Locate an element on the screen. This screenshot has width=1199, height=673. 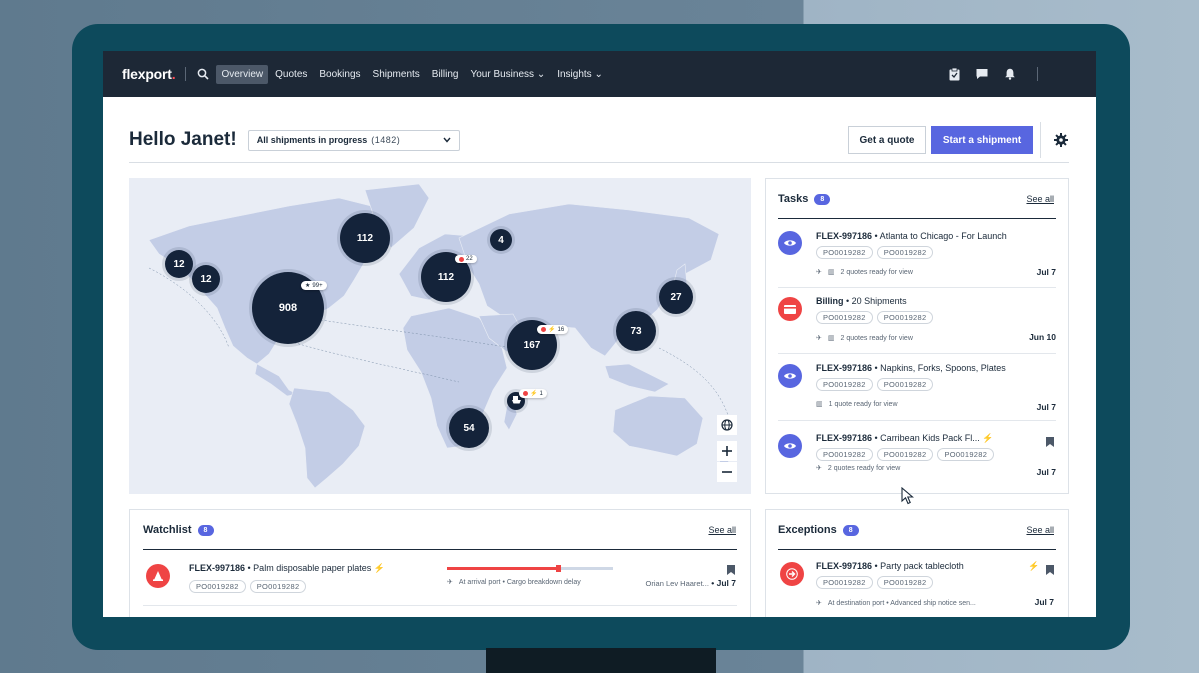
alert-pill: ⚡ 16 is located at coordinates (553, 329).